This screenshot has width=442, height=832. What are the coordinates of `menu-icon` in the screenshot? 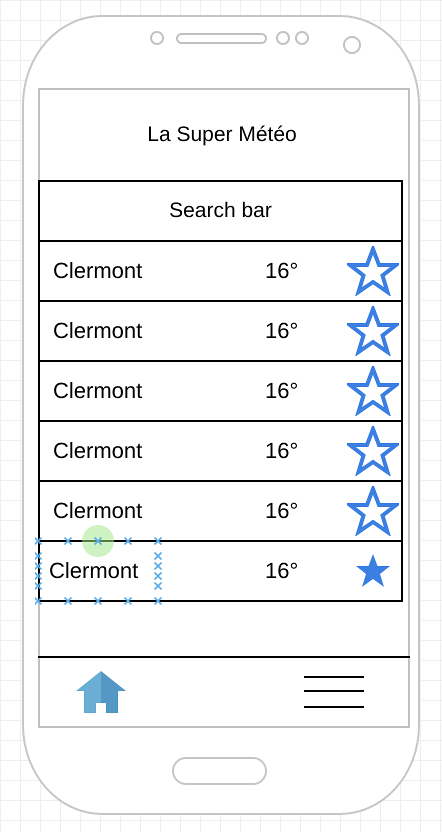 It's located at (334, 692).